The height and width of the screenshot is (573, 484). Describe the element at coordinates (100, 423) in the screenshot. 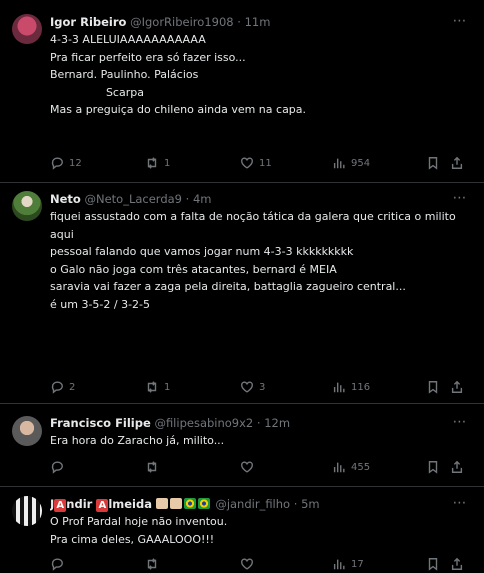

I see `author-name: Francisco Filipe` at that location.